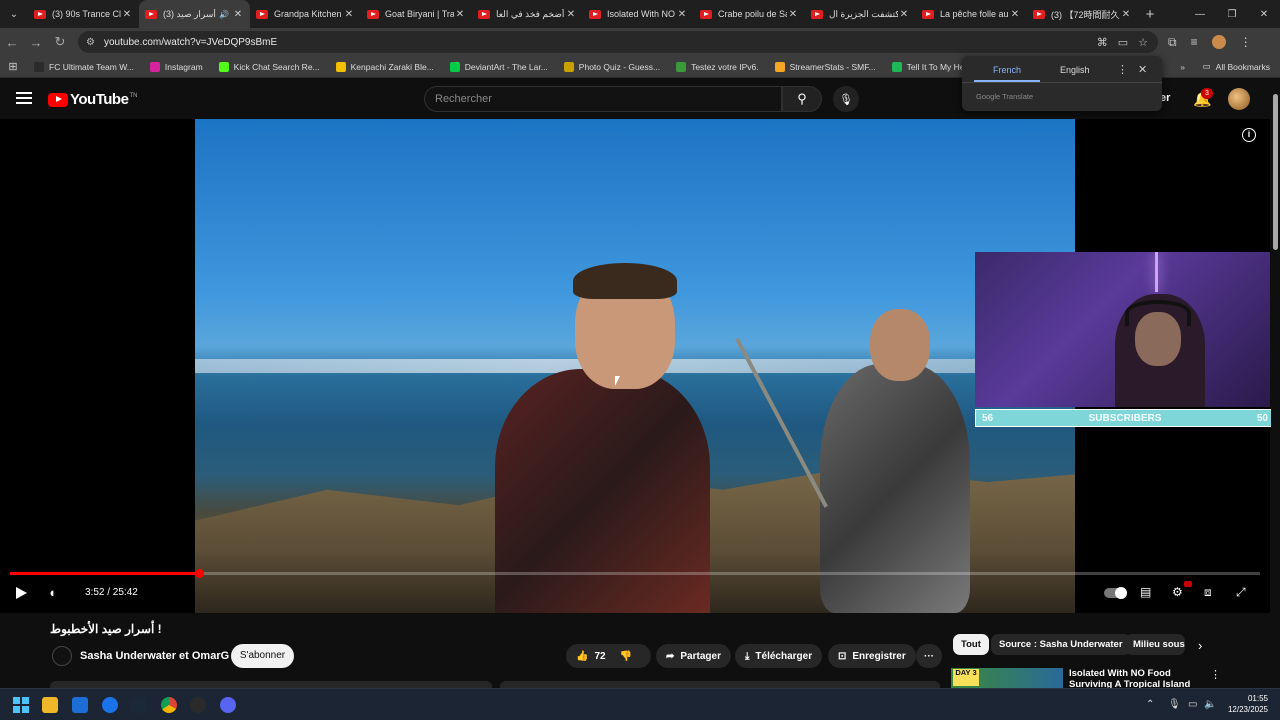 The height and width of the screenshot is (720, 1280). Describe the element at coordinates (1177, 592) in the screenshot. I see `settings-gear-icon: ⚙` at that location.